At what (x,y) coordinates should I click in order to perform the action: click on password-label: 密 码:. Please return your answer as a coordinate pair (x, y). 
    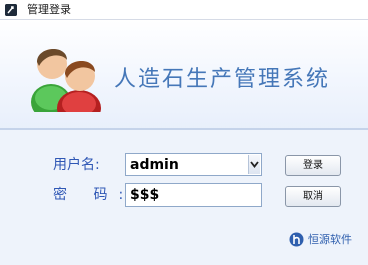
    Looking at the image, I should click on (94, 195).